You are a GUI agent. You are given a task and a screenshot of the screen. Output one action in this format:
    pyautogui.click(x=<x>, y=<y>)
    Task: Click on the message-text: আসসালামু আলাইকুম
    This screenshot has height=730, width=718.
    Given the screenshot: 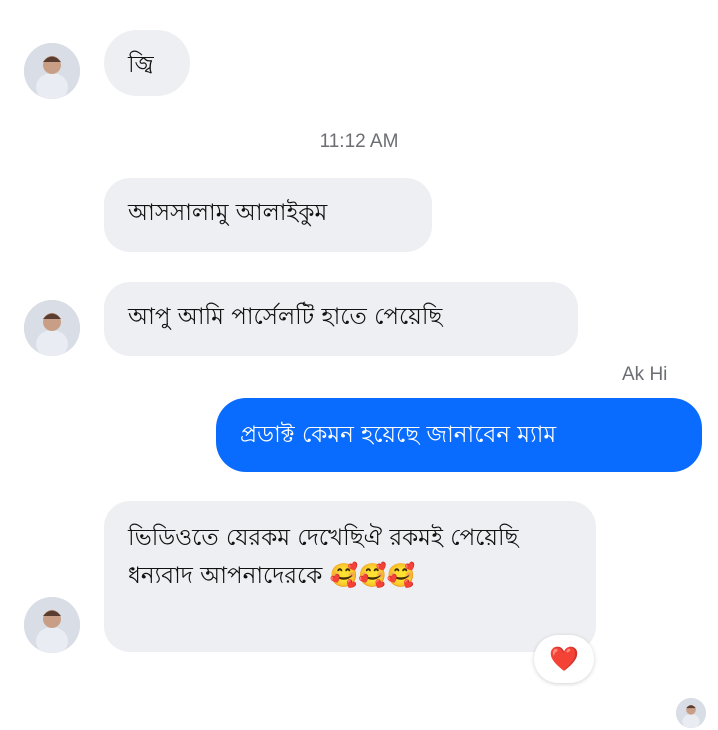 What is the action you would take?
    pyautogui.click(x=228, y=213)
    